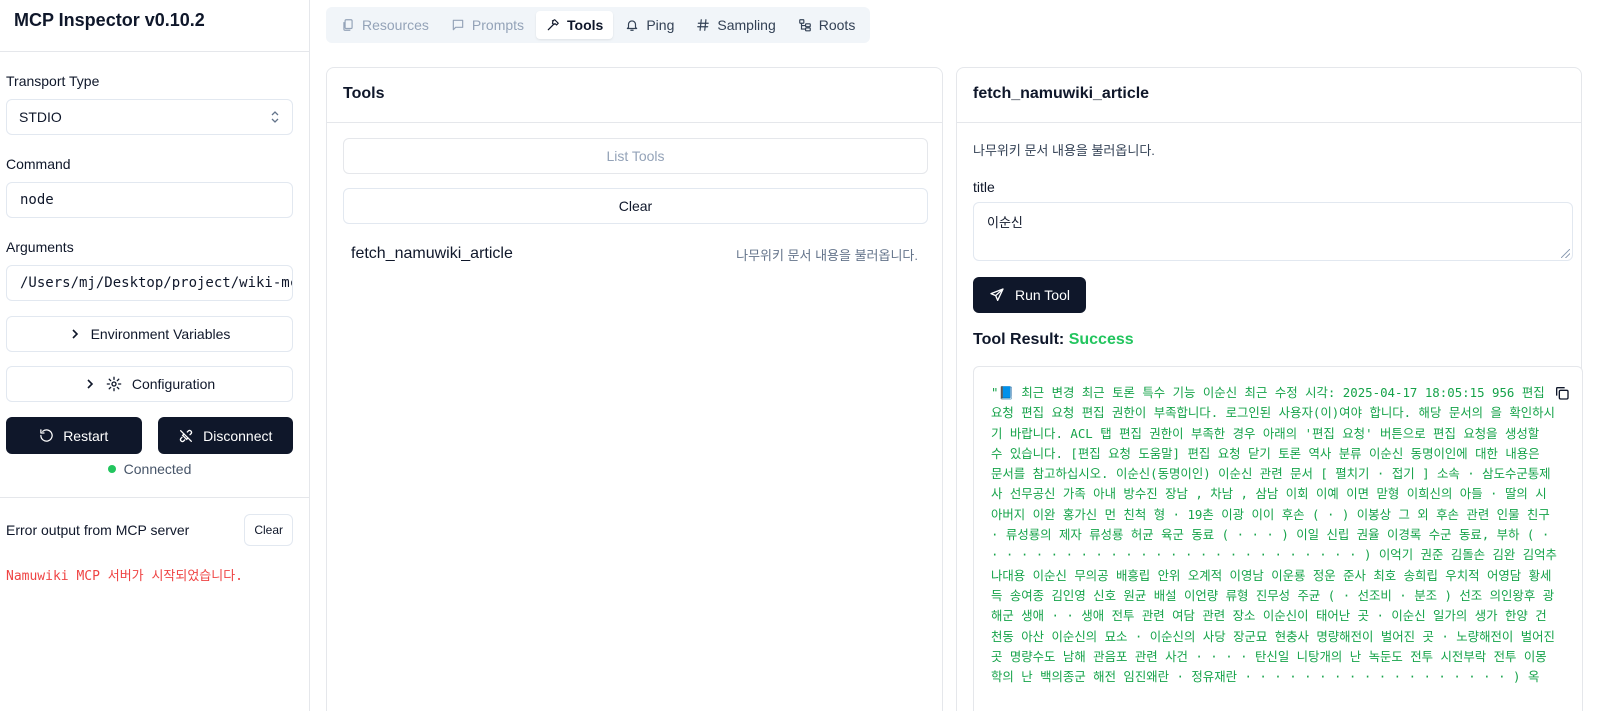  I want to click on tab-roots-label: Roots, so click(837, 25).